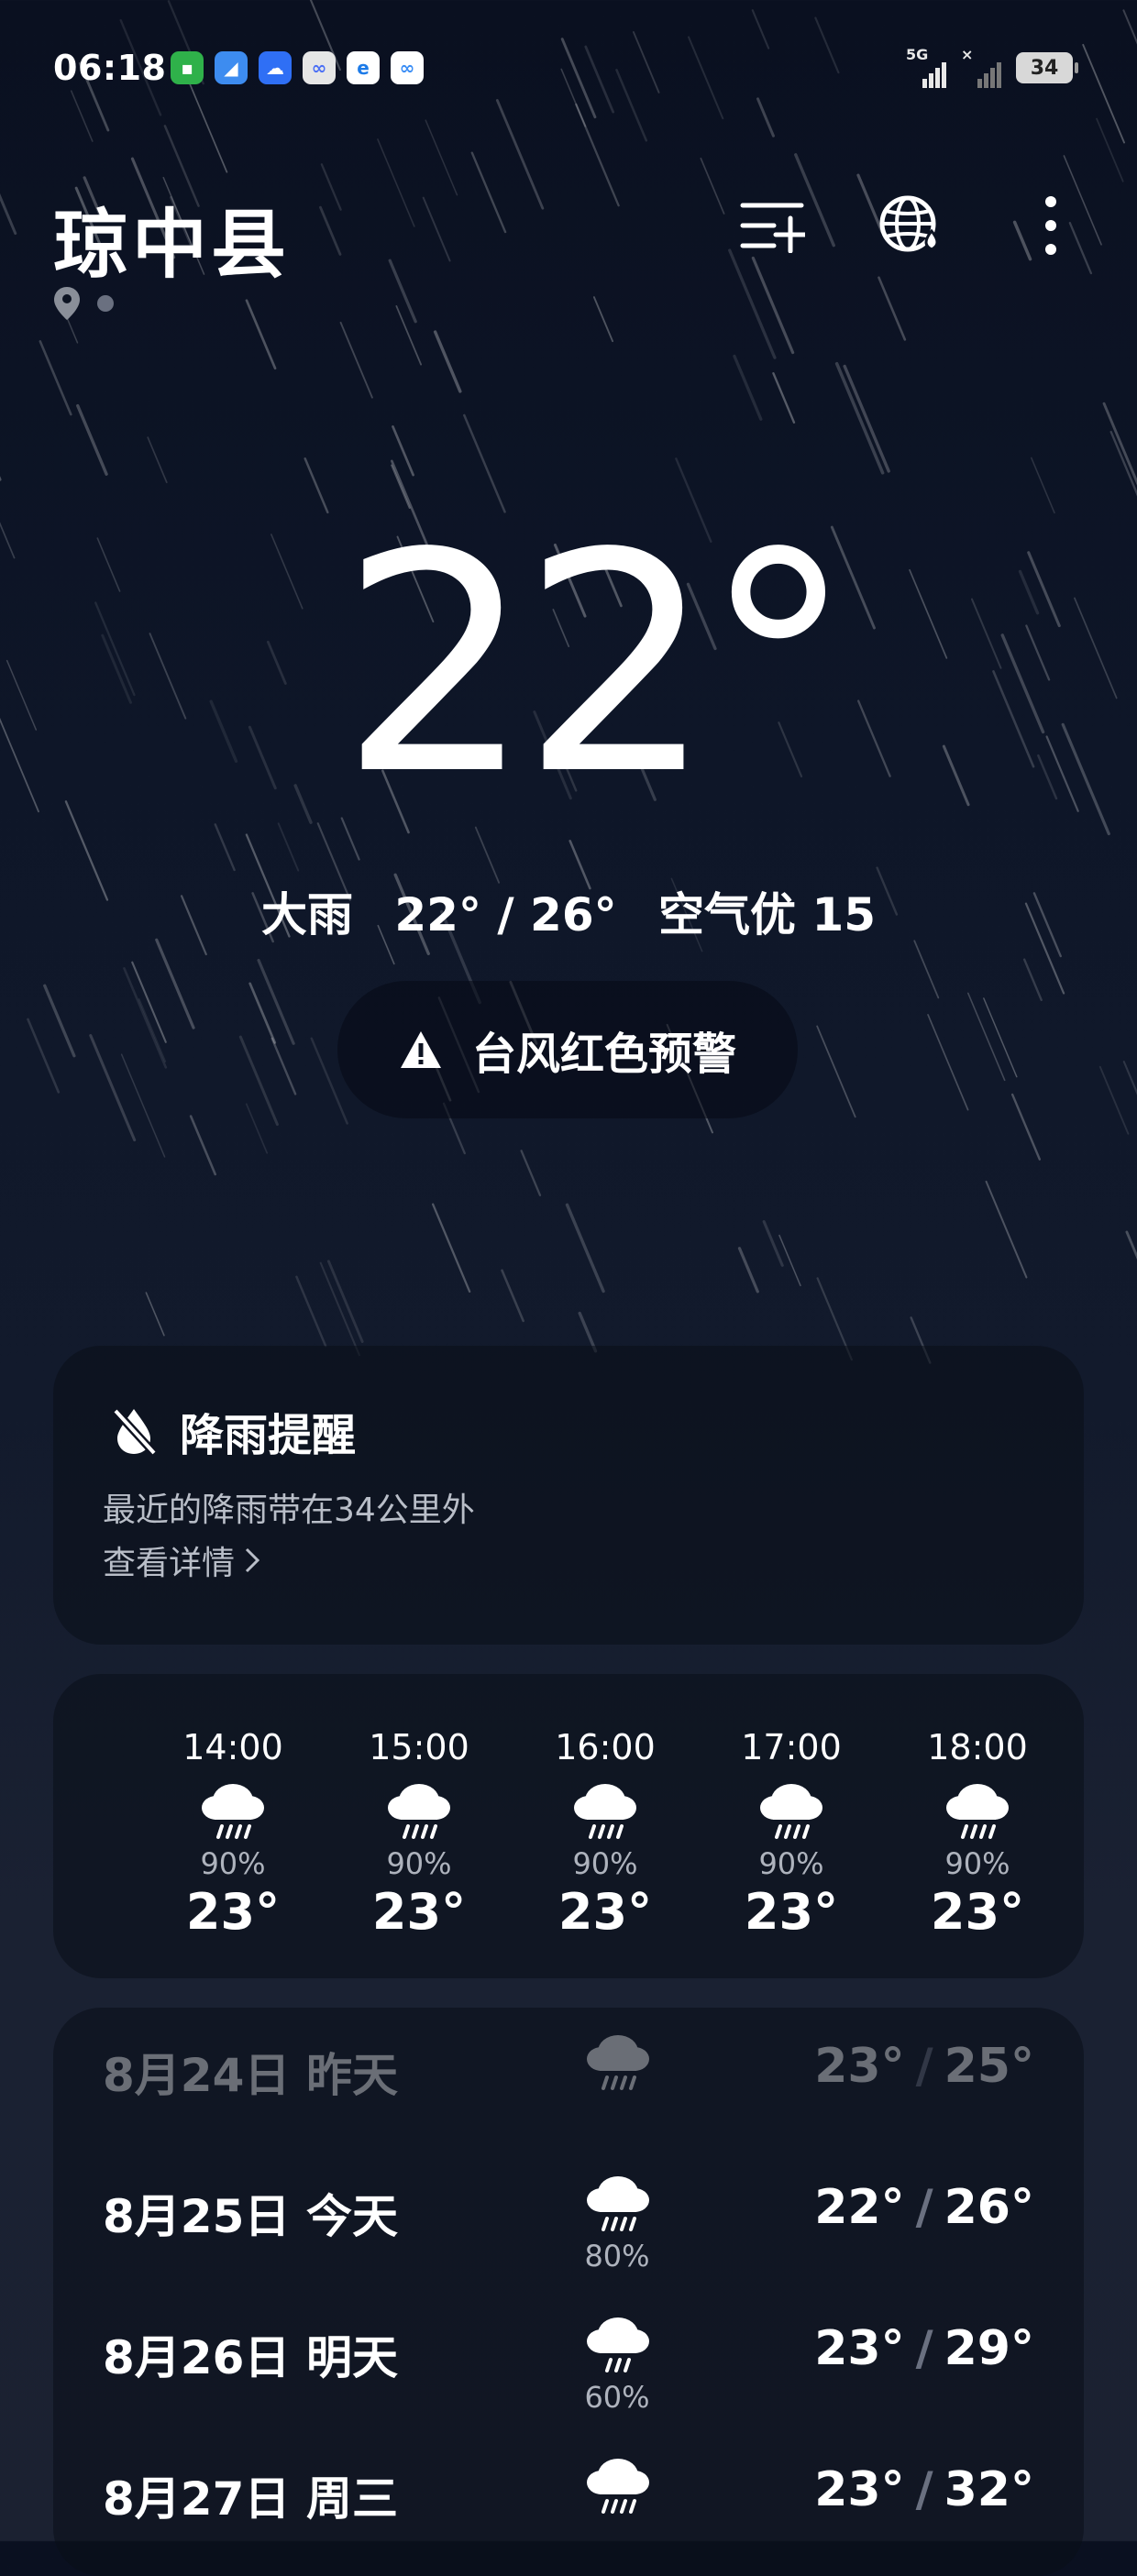 The width and height of the screenshot is (1137, 2576). What do you see at coordinates (927, 67) in the screenshot?
I see `signal-5g-icon: 5G` at bounding box center [927, 67].